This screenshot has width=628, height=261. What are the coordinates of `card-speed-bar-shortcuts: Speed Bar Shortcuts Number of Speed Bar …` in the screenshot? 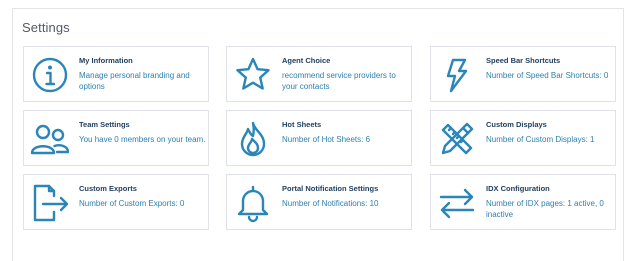 It's located at (523, 74).